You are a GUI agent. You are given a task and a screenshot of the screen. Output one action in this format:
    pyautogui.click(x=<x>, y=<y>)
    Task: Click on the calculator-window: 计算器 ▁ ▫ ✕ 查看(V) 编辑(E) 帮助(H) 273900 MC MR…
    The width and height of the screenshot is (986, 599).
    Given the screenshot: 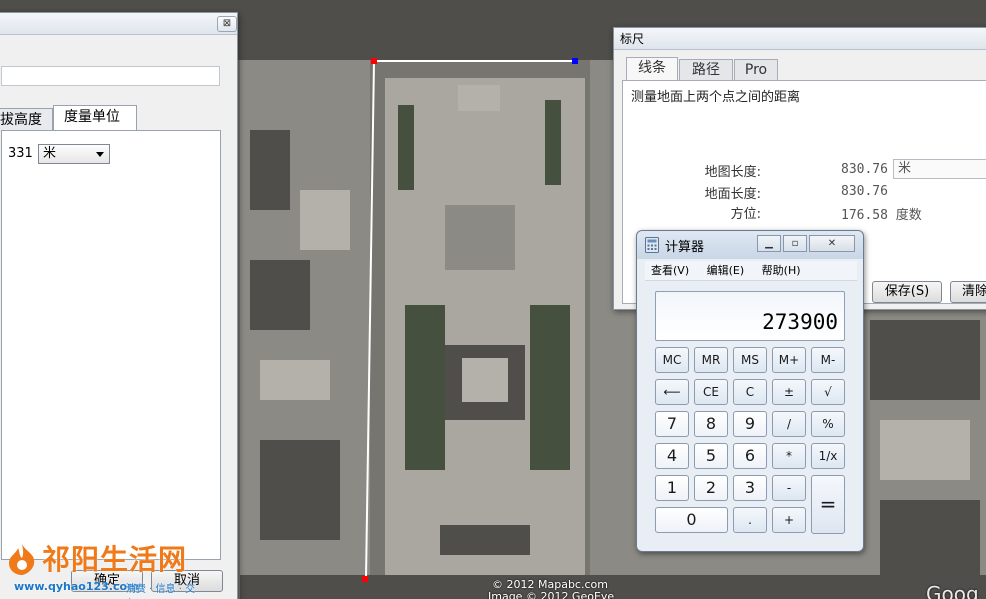 What is the action you would take?
    pyautogui.click(x=750, y=391)
    